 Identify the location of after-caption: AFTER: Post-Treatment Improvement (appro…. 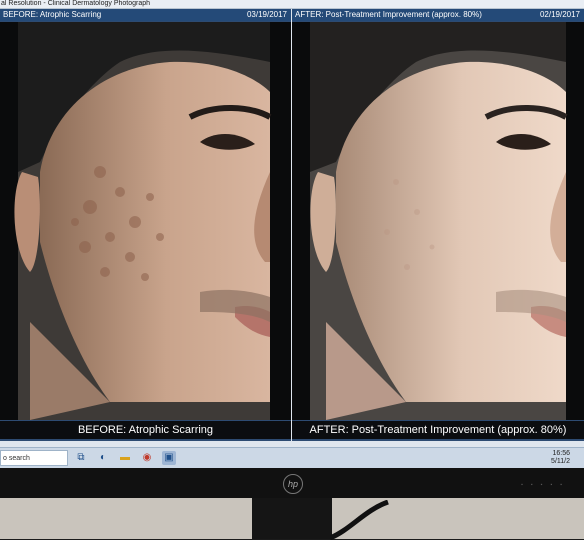
(438, 430).